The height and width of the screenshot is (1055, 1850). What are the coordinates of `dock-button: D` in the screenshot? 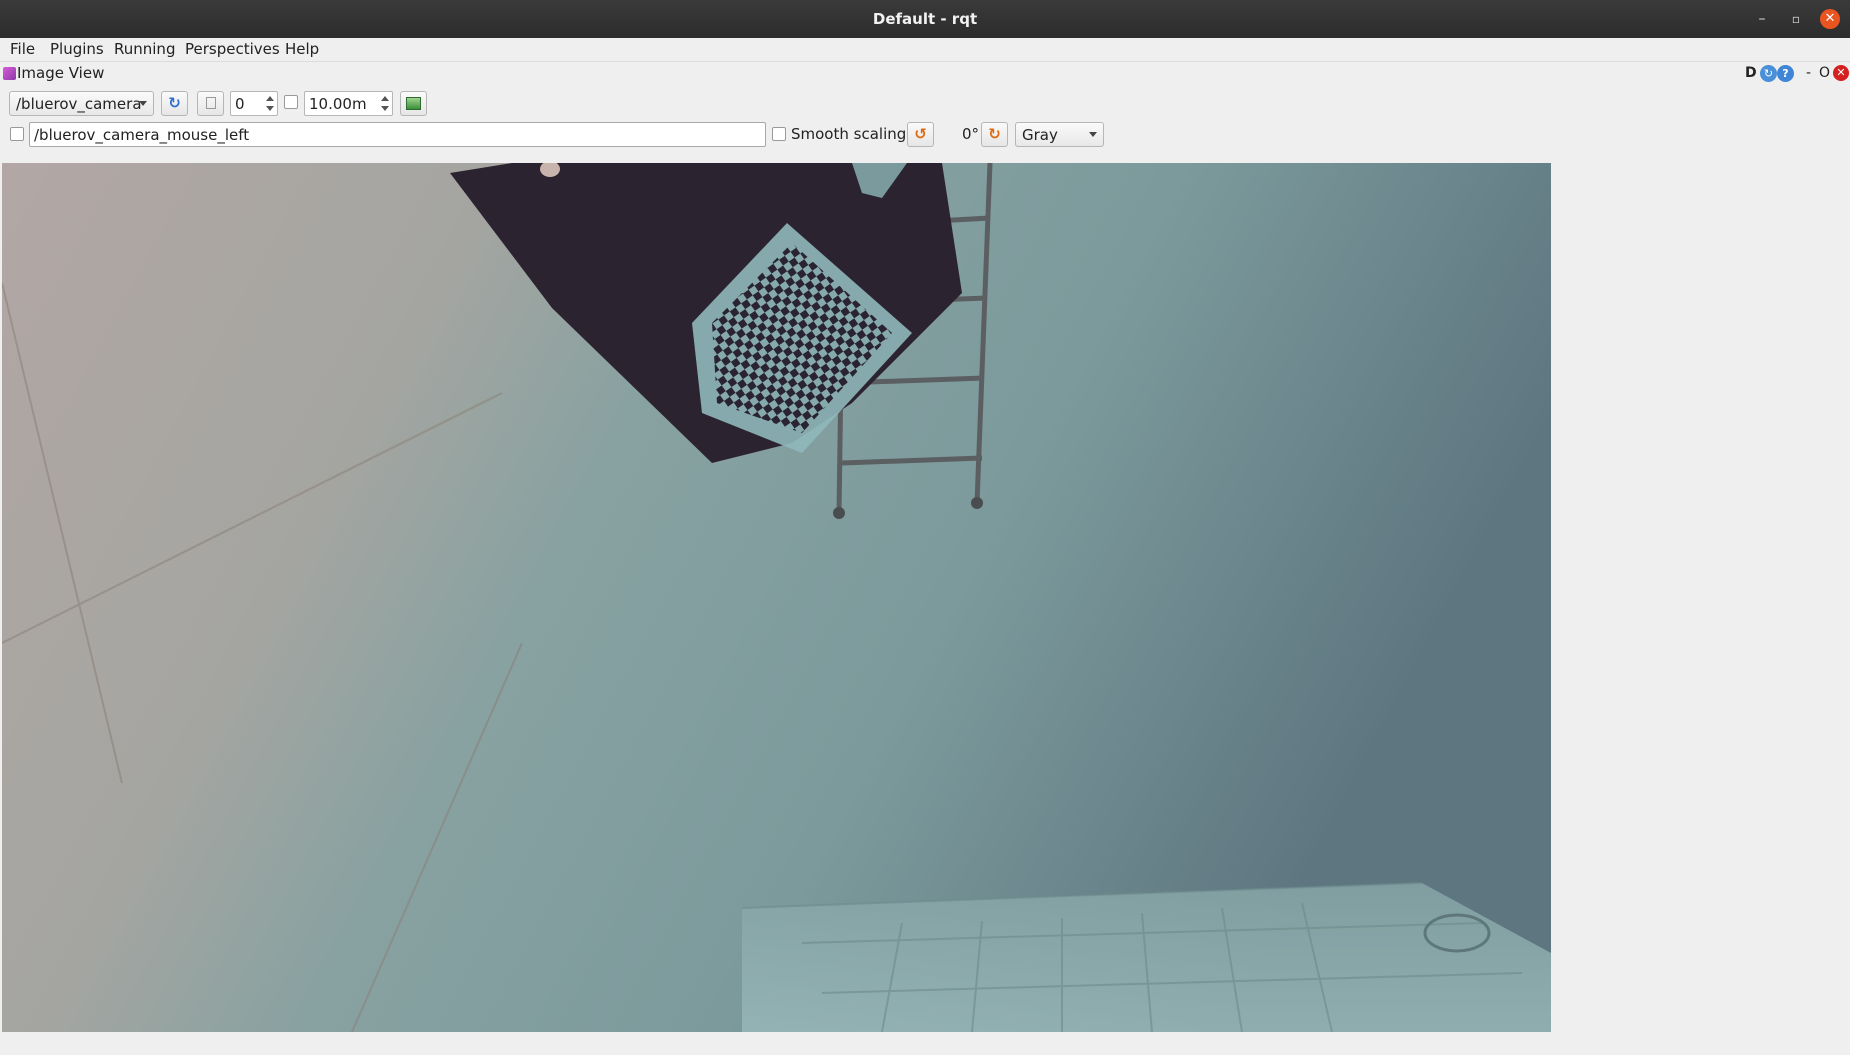 It's located at (1751, 74).